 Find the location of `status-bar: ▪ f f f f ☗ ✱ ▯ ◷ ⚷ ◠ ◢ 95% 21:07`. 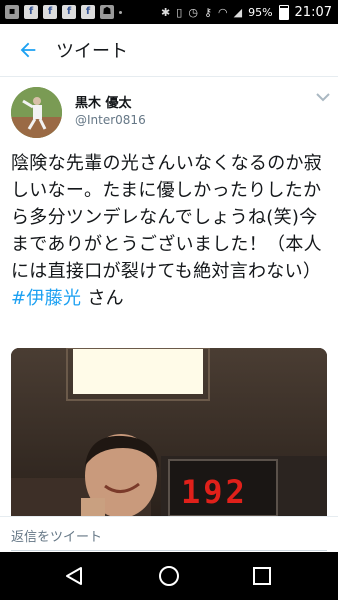

status-bar: ▪ f f f f ☗ ✱ ▯ ◷ ⚷ ◠ ◢ 95% 21:07 is located at coordinates (169, 12).